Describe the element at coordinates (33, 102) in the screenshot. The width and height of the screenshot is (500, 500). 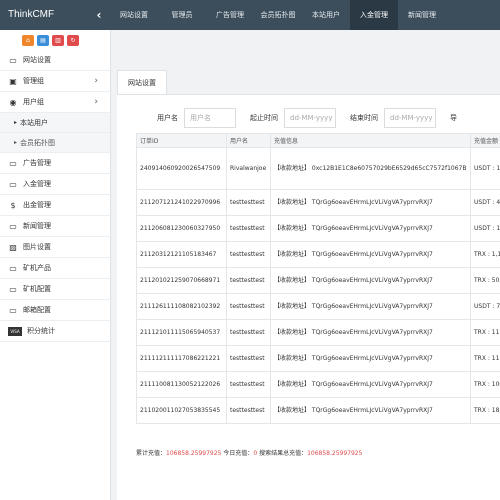
I see `sidebar-item-label: 用户组` at that location.